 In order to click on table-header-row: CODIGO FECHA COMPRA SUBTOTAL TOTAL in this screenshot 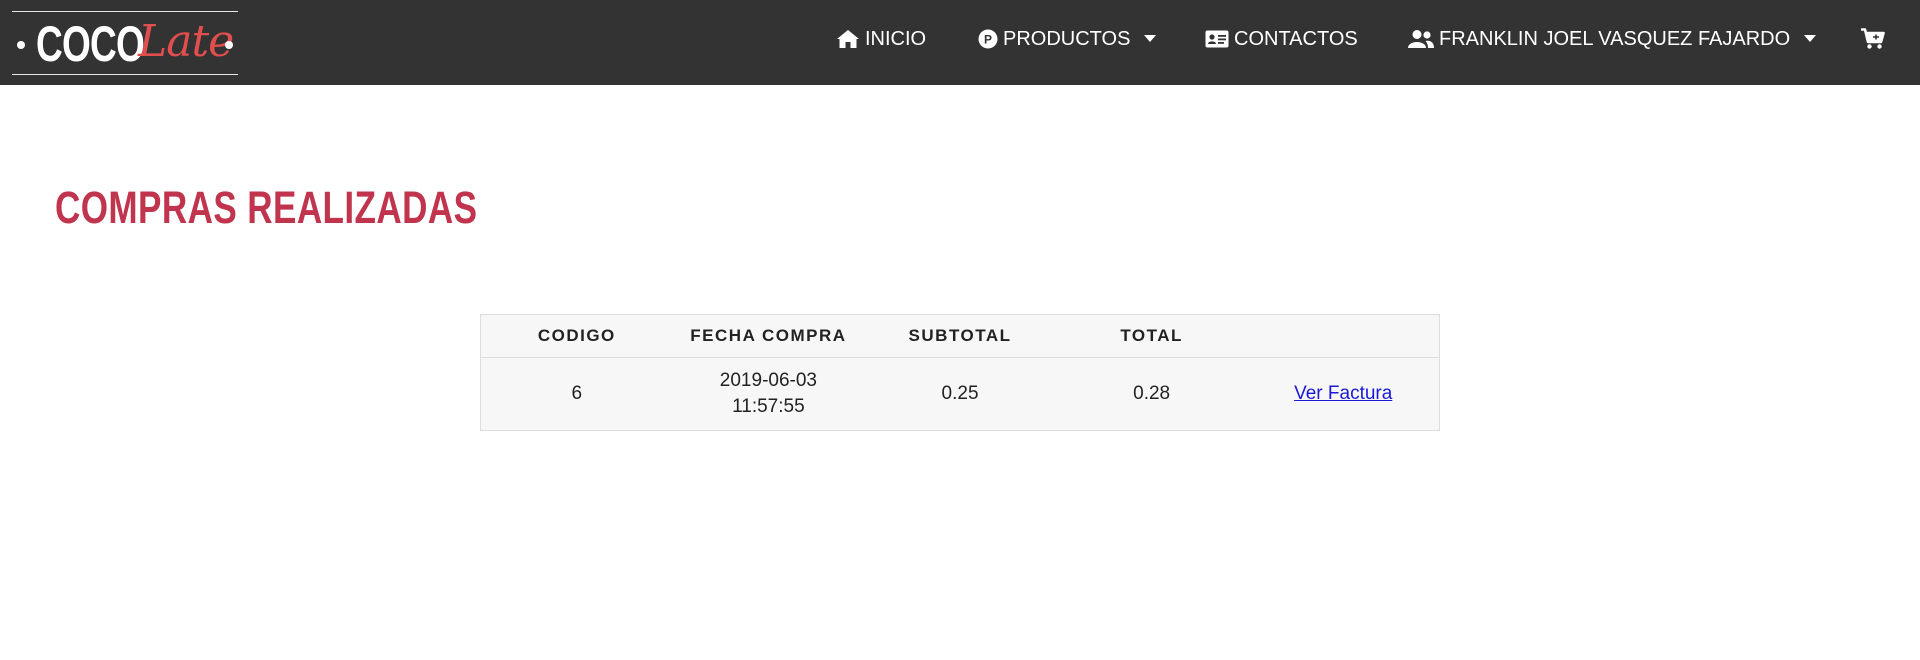, I will do `click(960, 336)`.